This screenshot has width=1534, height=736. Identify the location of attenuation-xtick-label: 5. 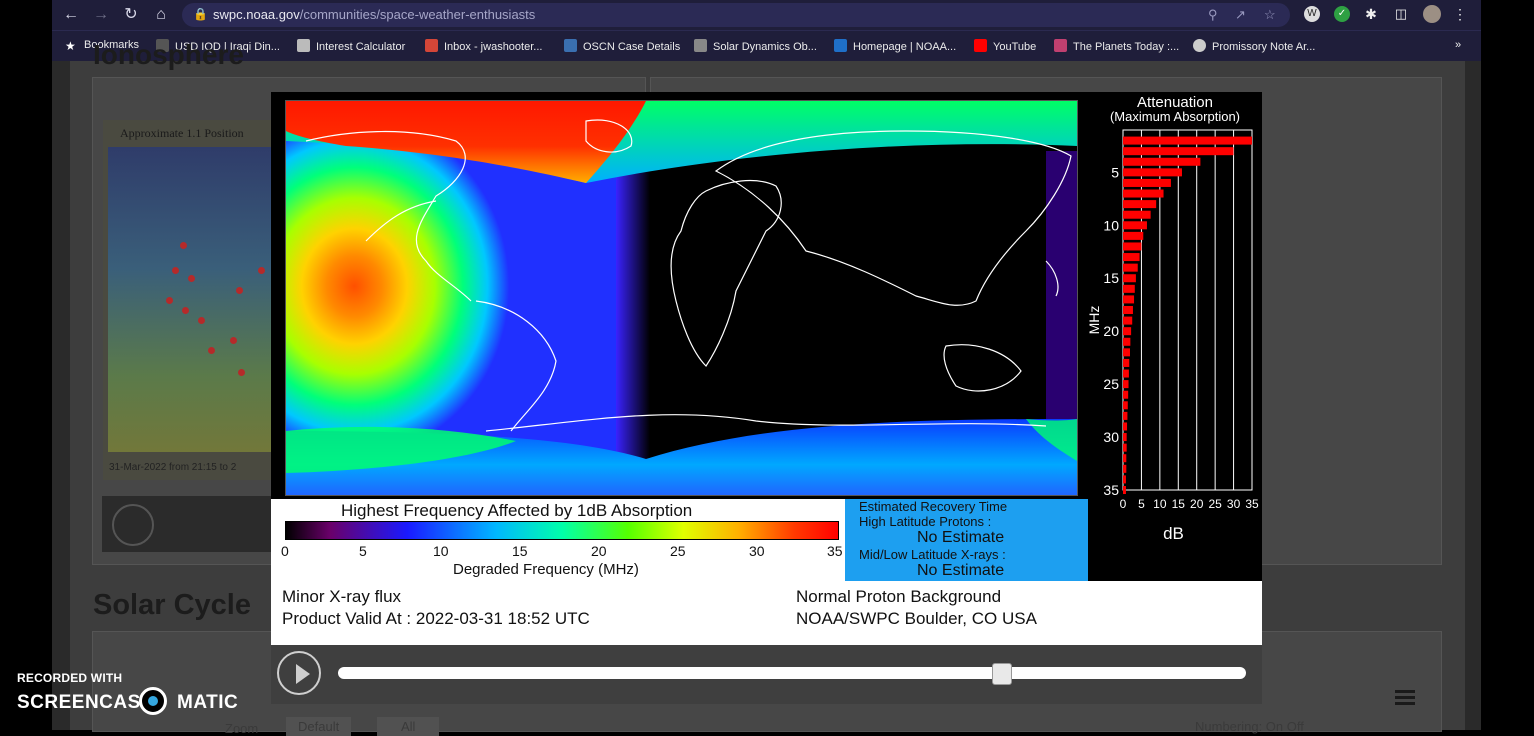
(1141, 504).